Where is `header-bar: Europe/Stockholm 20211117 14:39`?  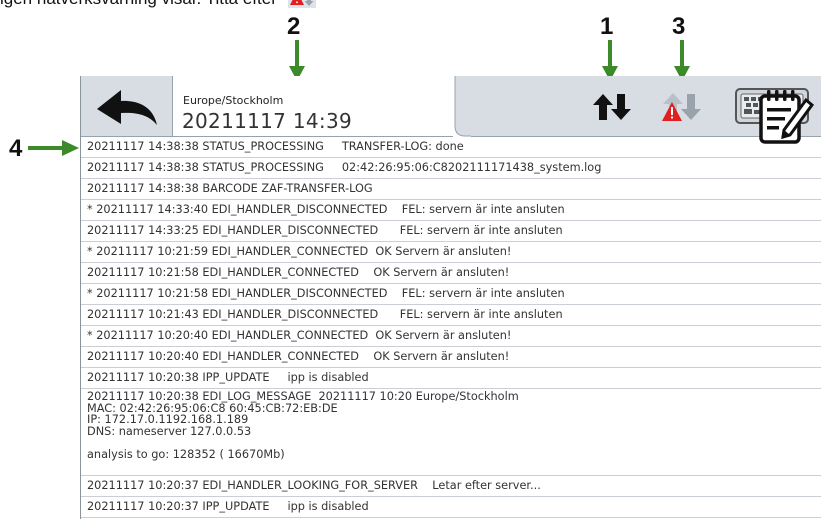
header-bar: Europe/Stockholm 20211117 14:39 is located at coordinates (451, 106).